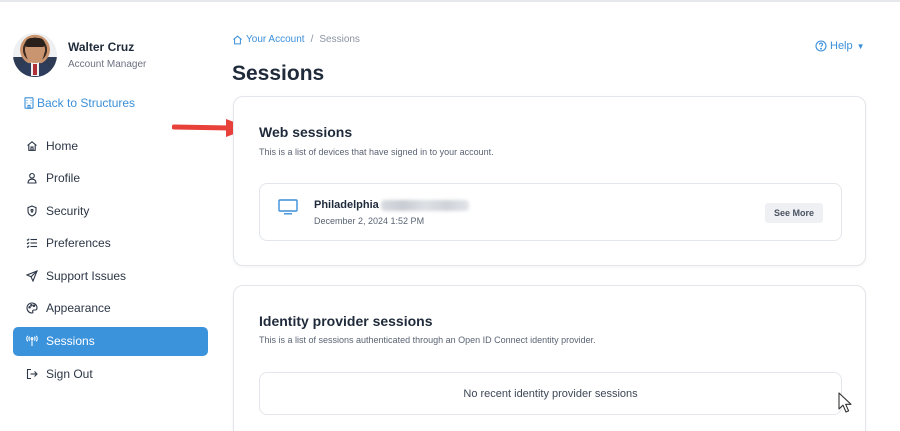 This screenshot has height=431, width=900. I want to click on building-icon, so click(29, 103).